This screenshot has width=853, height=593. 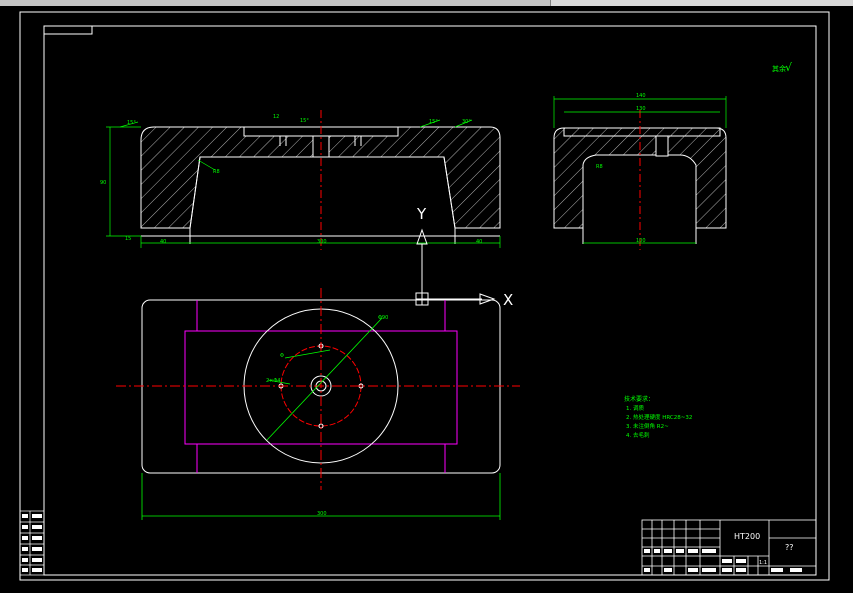 What do you see at coordinates (68, 30) in the screenshot?
I see `corner-tag` at bounding box center [68, 30].